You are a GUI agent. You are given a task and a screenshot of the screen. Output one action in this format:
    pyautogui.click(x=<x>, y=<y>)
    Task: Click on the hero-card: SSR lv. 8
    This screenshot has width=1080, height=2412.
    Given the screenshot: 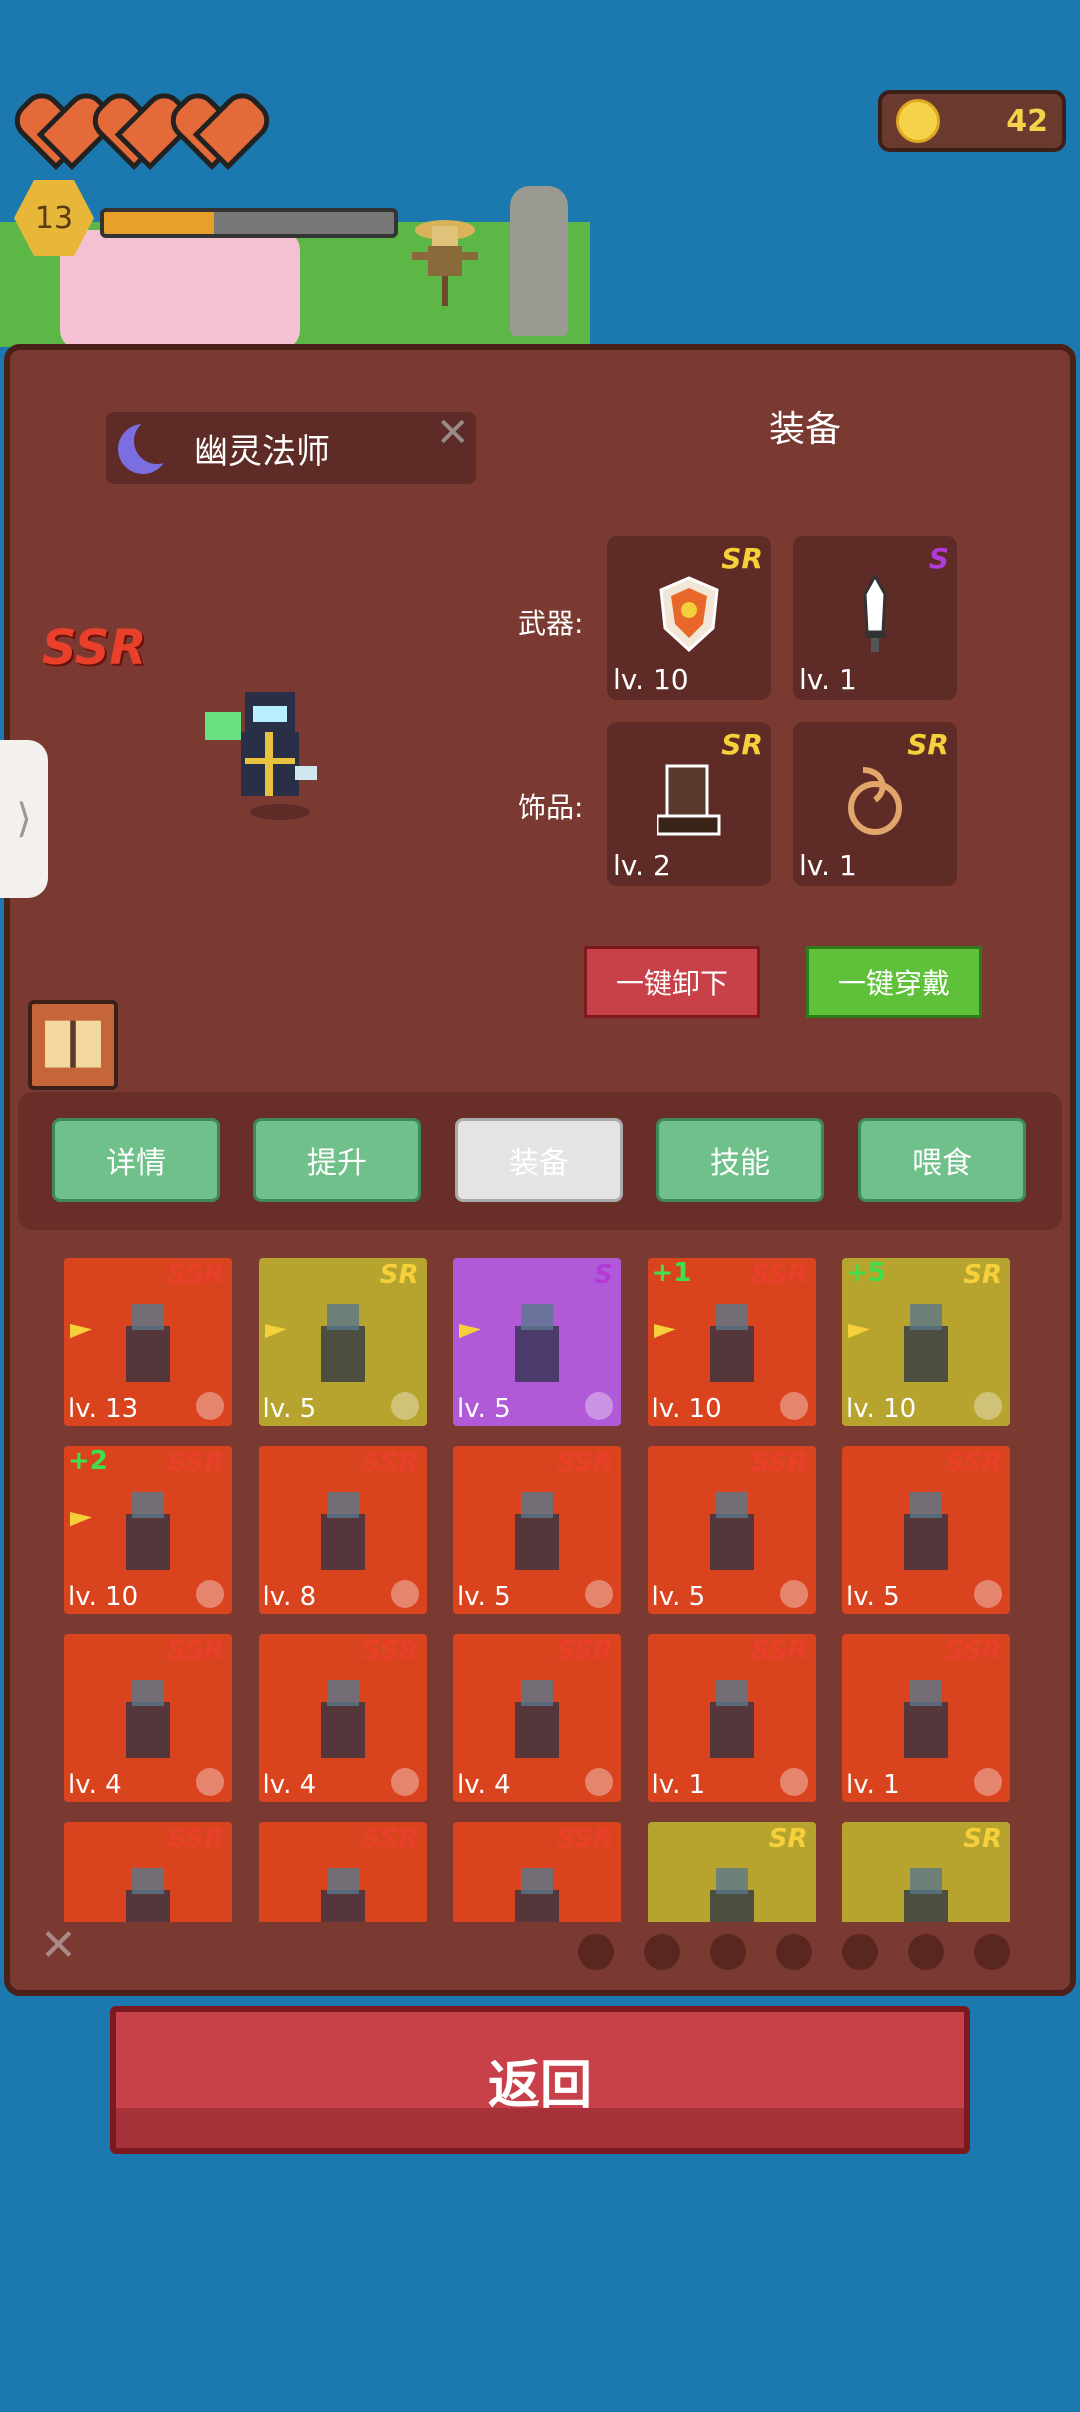 What is the action you would take?
    pyautogui.click(x=342, y=1530)
    